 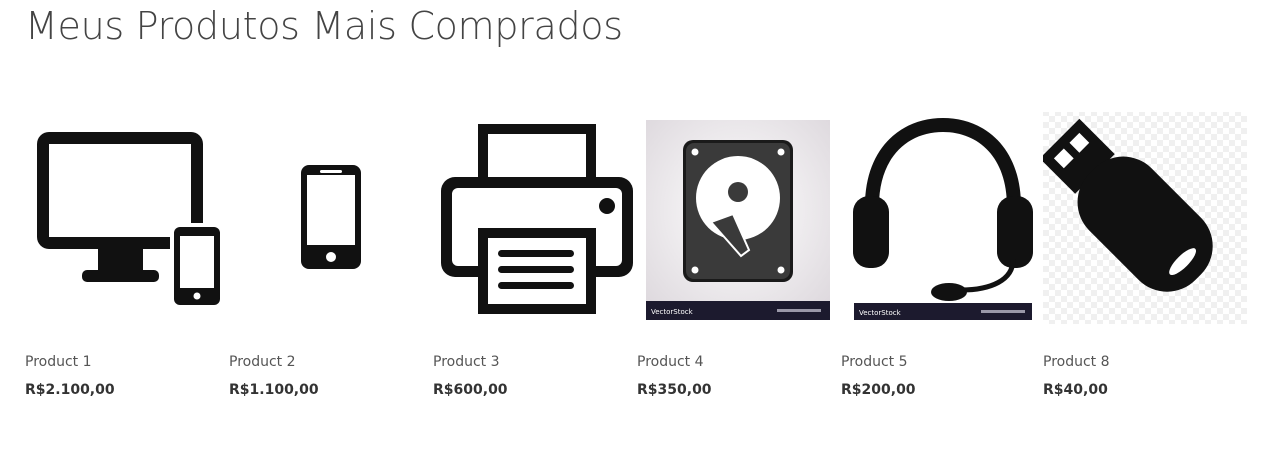 What do you see at coordinates (739, 220) in the screenshot?
I see `hard-drive-icon: VectorStock` at bounding box center [739, 220].